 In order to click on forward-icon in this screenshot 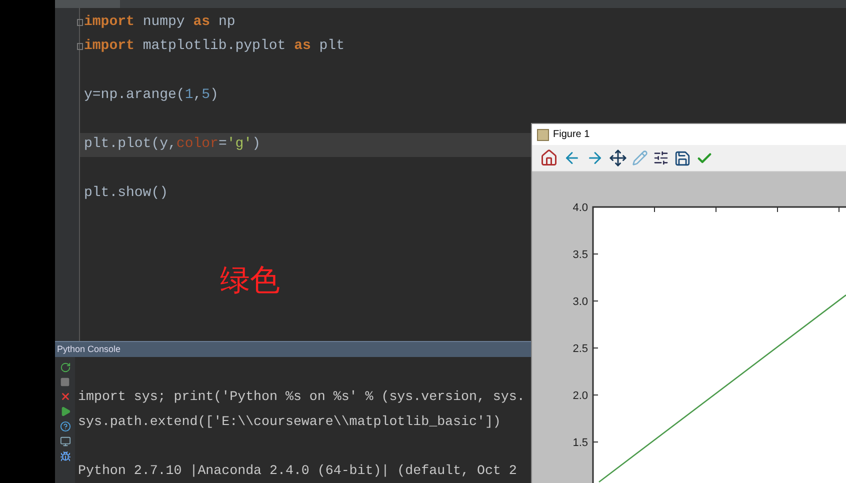, I will do `click(595, 158)`.